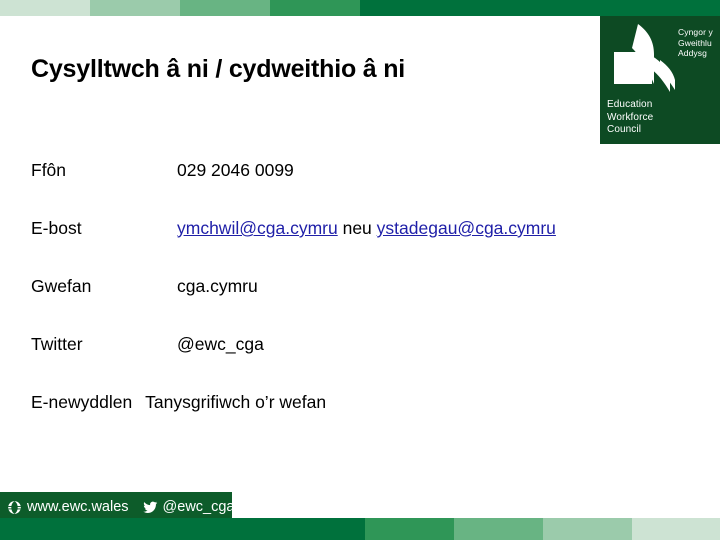 The height and width of the screenshot is (540, 720). Describe the element at coordinates (692, 53) in the screenshot. I see `logo-welsh-line-3: Addysg` at that location.